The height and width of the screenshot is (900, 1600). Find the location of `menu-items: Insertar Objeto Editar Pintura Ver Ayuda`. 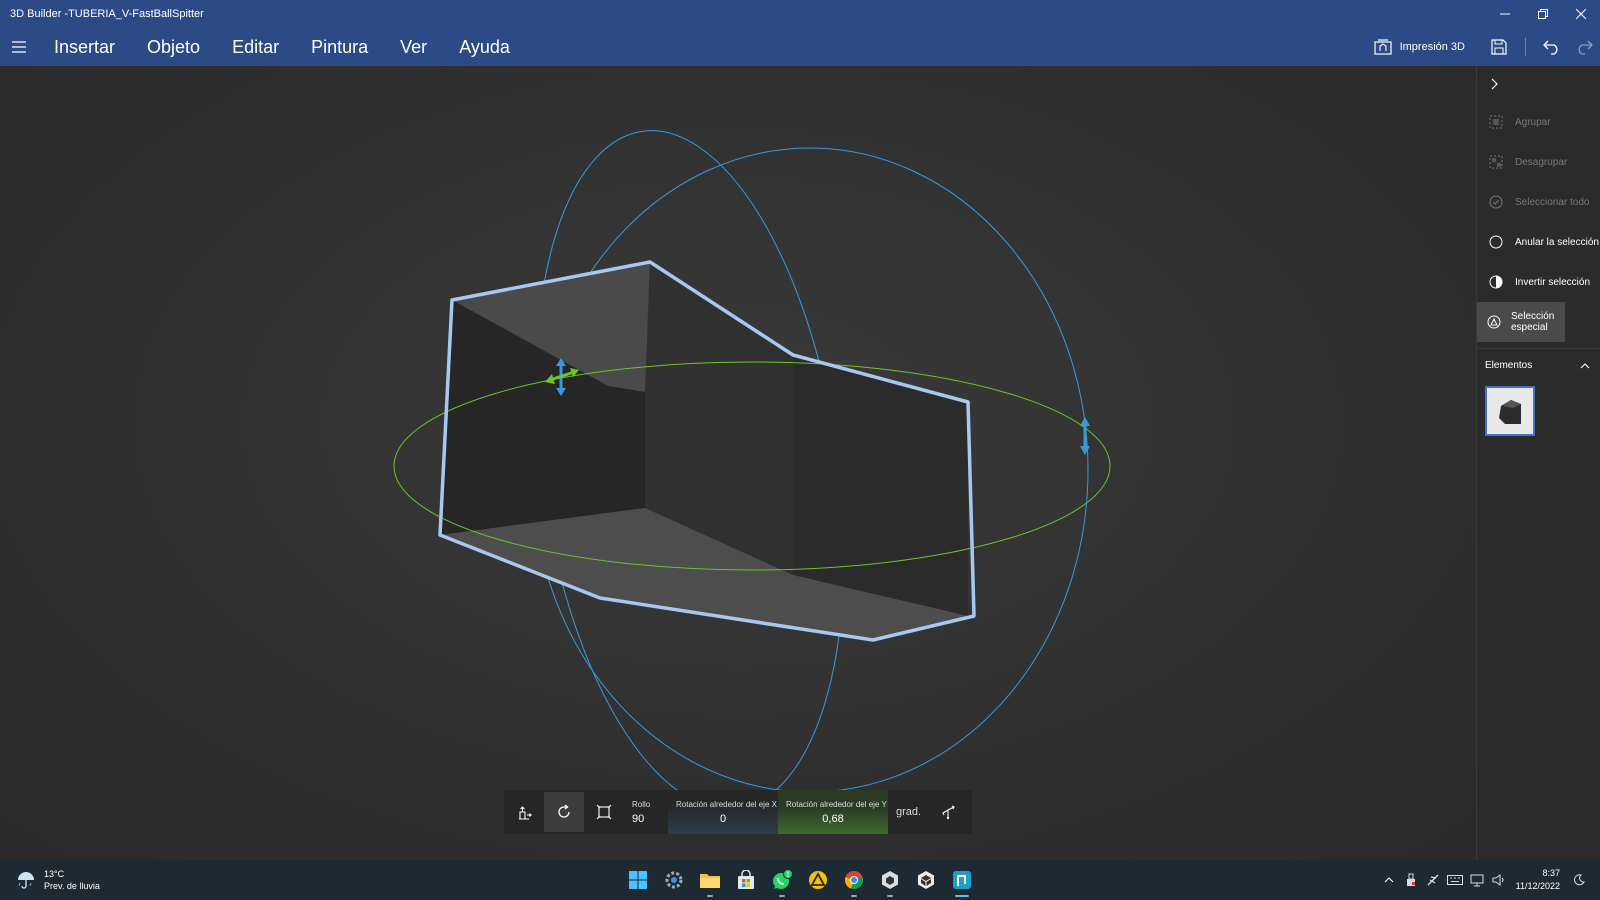

menu-items: Insertar Objeto Editar Pintura Ver Ayuda is located at coordinates (282, 47).